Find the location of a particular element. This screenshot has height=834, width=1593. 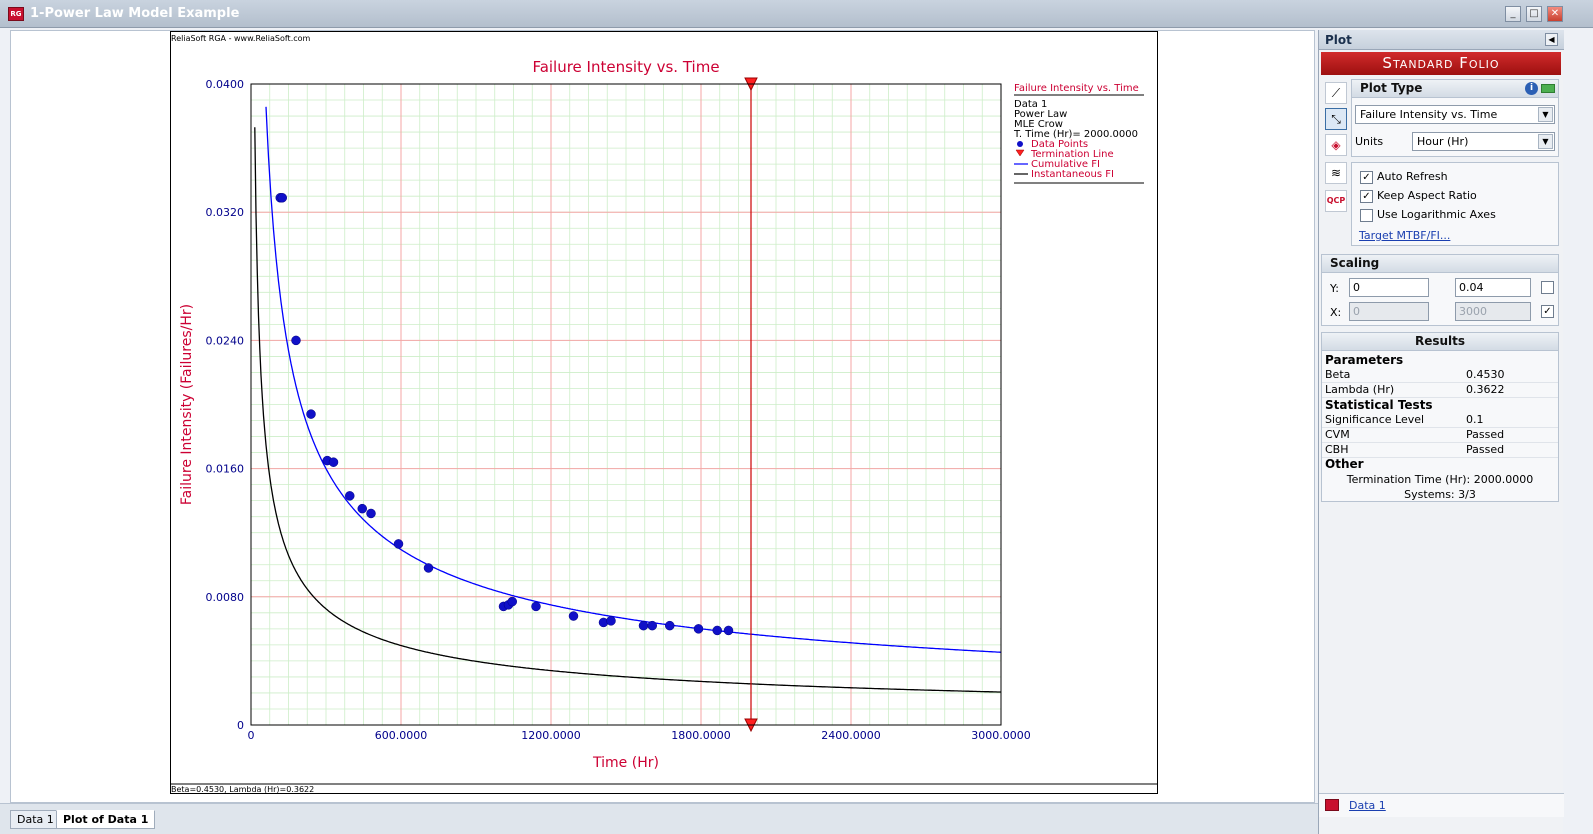

y-tick-label: 0.0240 is located at coordinates (225, 340).